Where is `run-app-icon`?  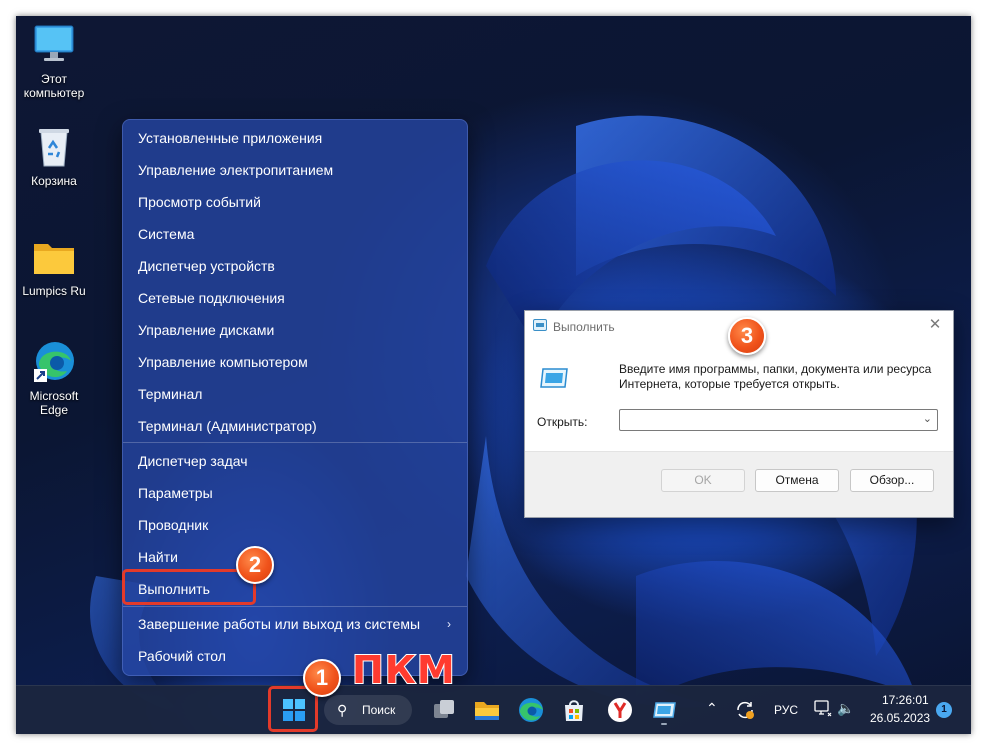
run-app-icon is located at coordinates (554, 378).